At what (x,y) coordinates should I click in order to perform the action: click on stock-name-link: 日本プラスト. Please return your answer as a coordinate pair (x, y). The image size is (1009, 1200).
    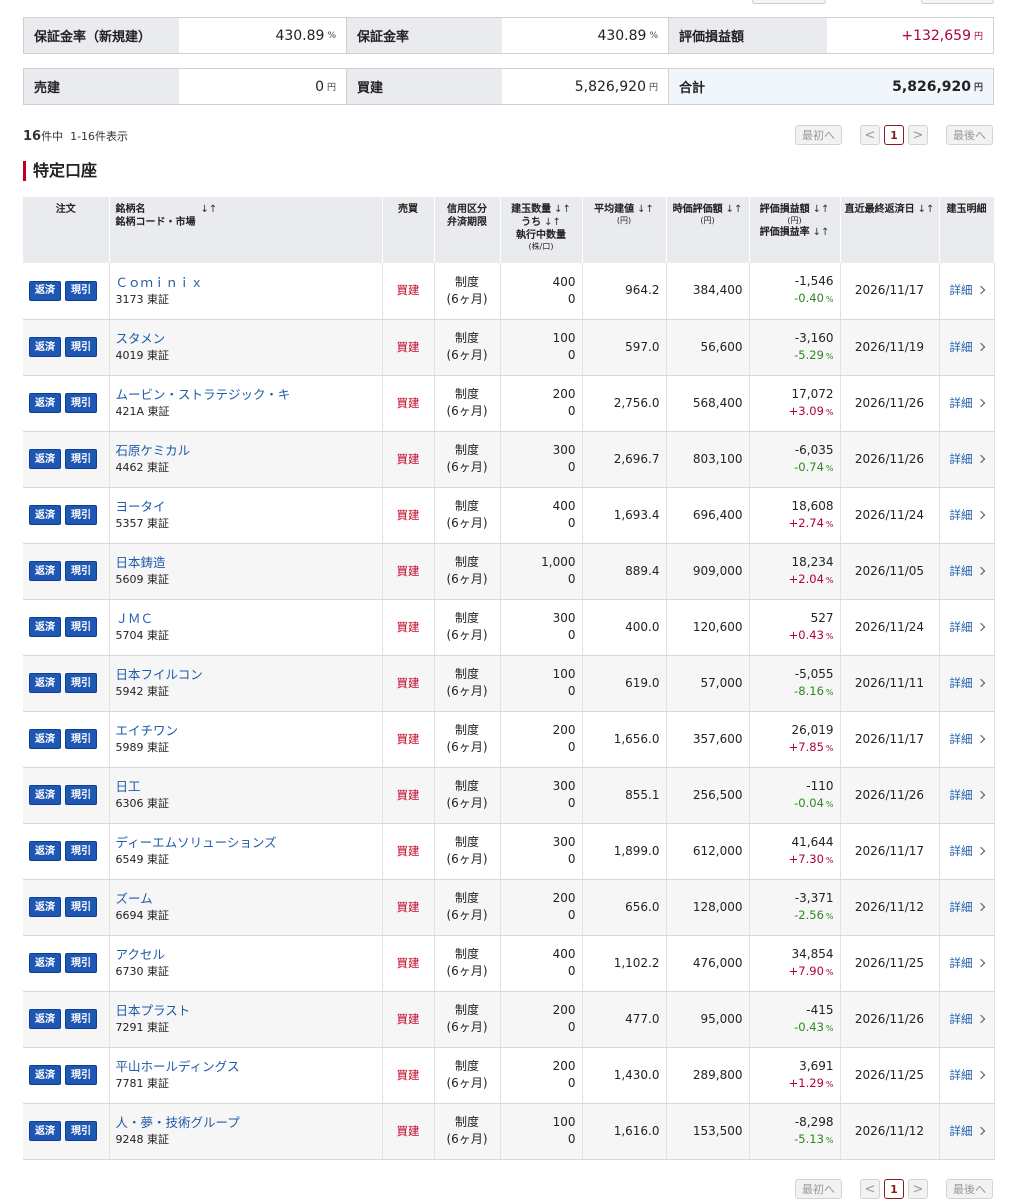
    Looking at the image, I should click on (246, 1010).